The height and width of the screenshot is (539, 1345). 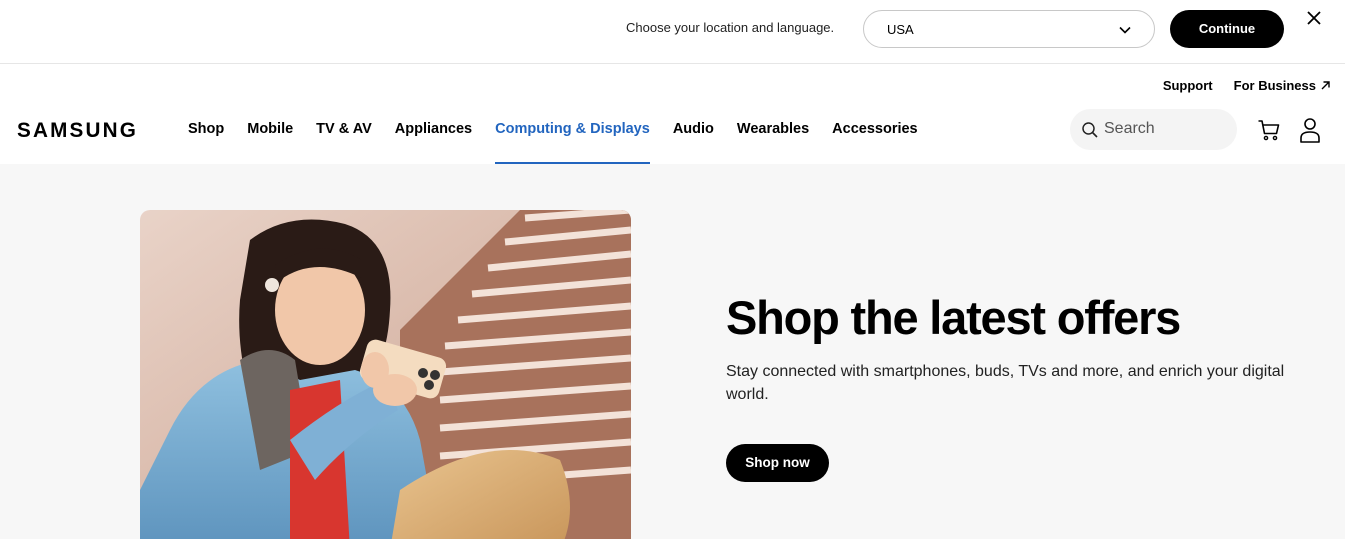 I want to click on utility-links: Support For Business, so click(x=1247, y=85).